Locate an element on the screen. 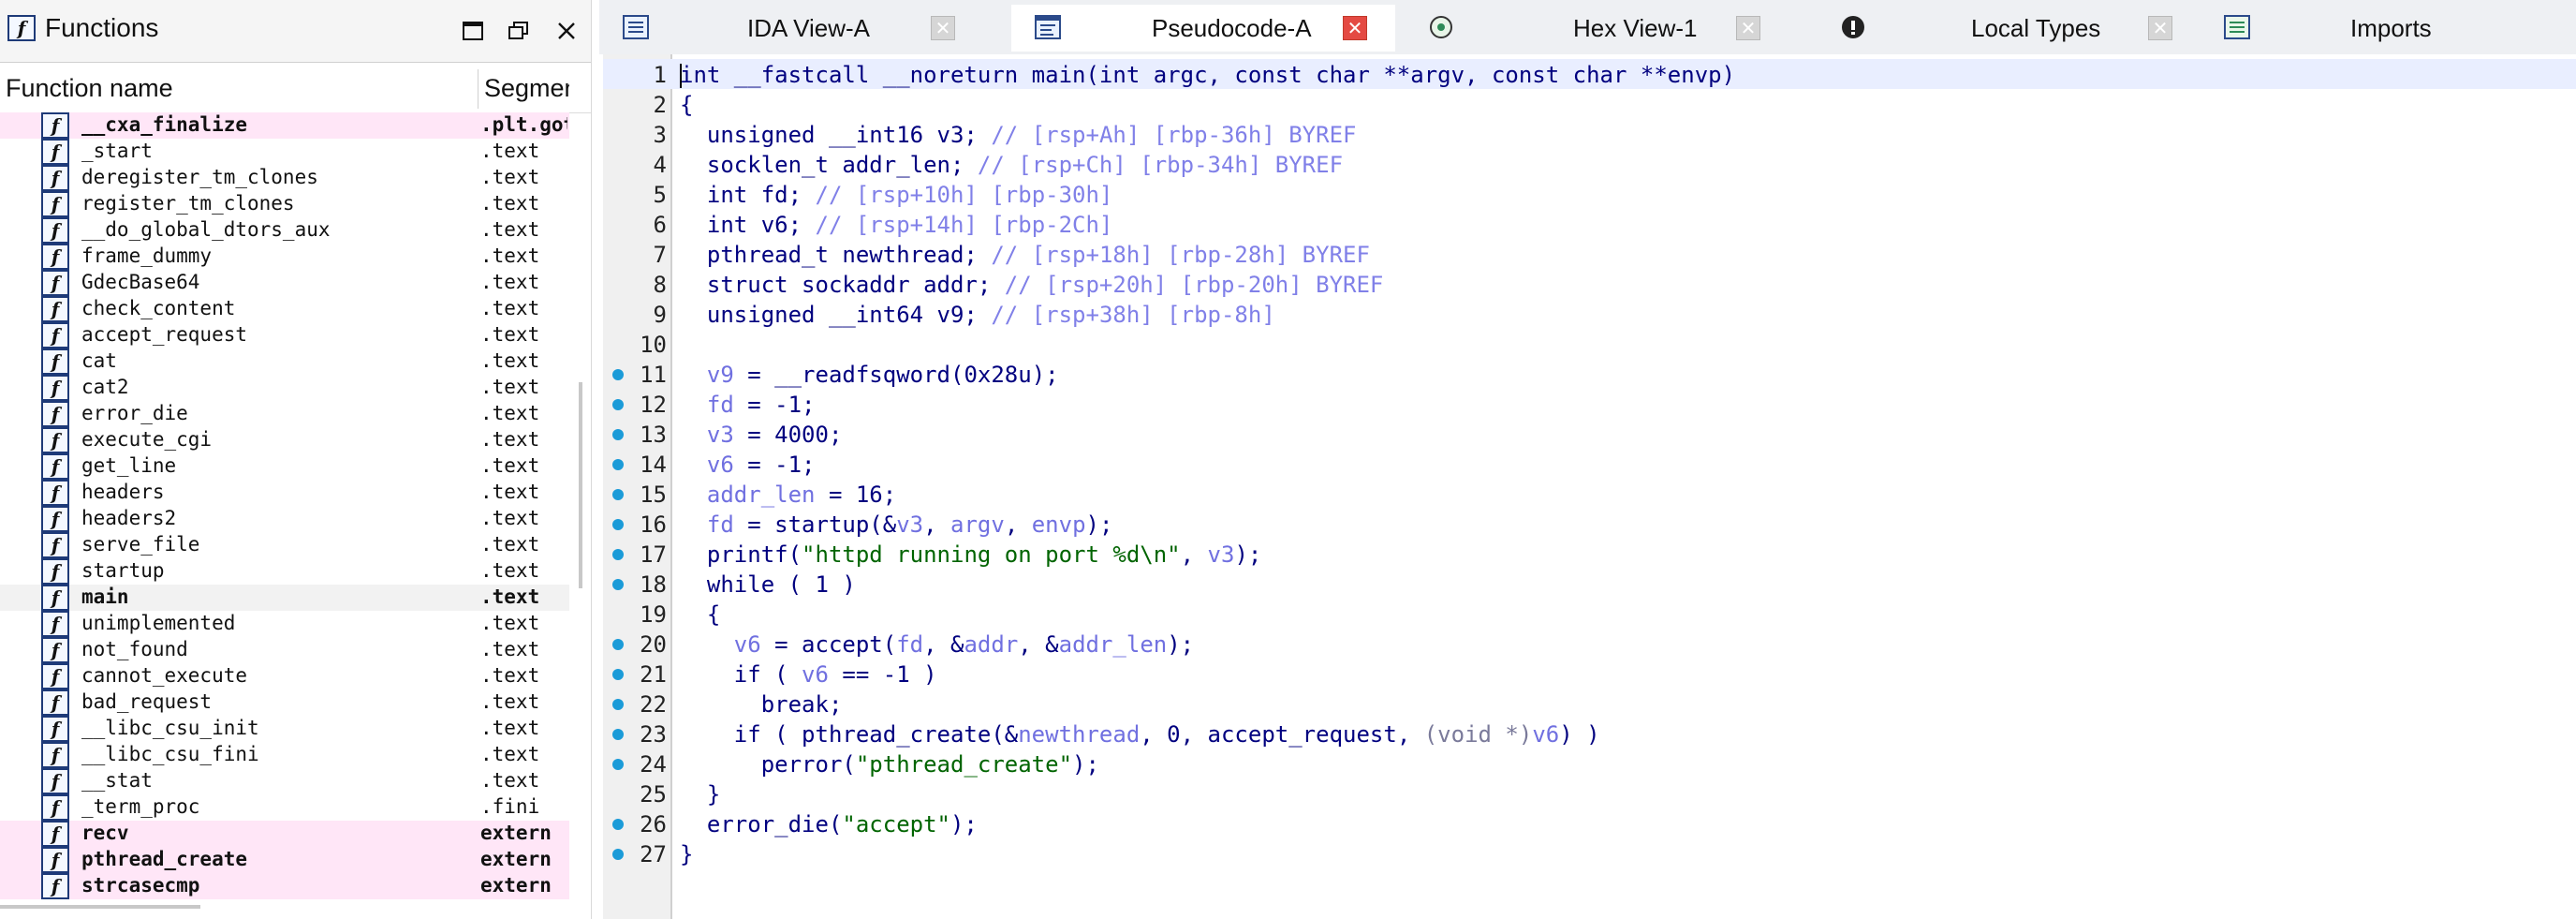  code-line: 10 is located at coordinates (1589, 344).